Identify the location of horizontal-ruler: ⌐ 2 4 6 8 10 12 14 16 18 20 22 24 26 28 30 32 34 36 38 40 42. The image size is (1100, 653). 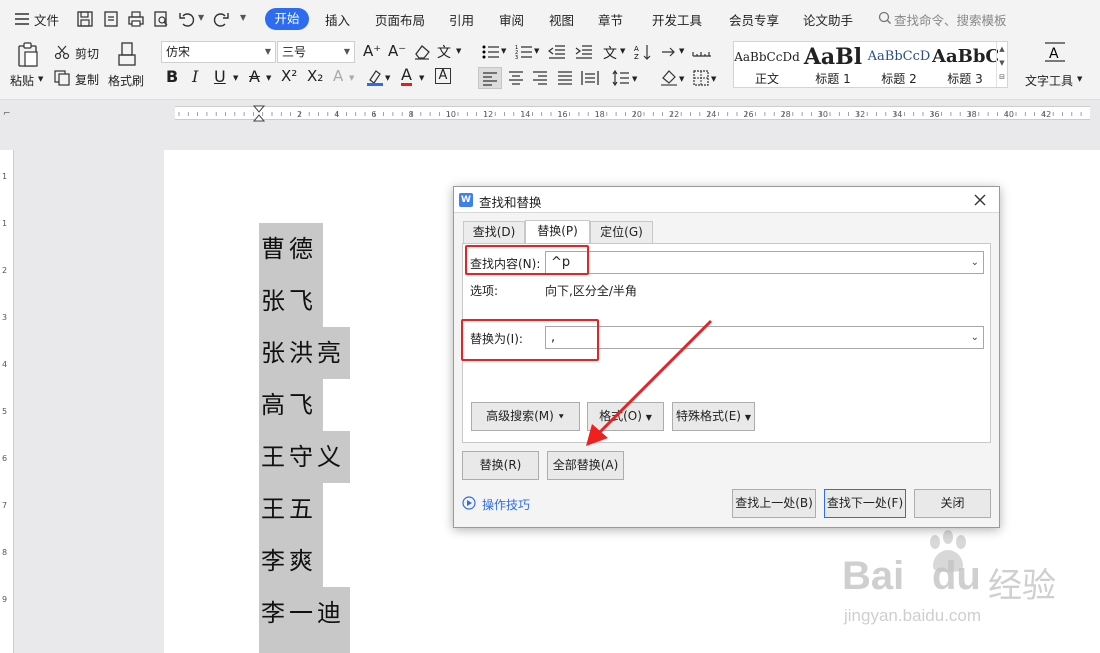
(550, 113).